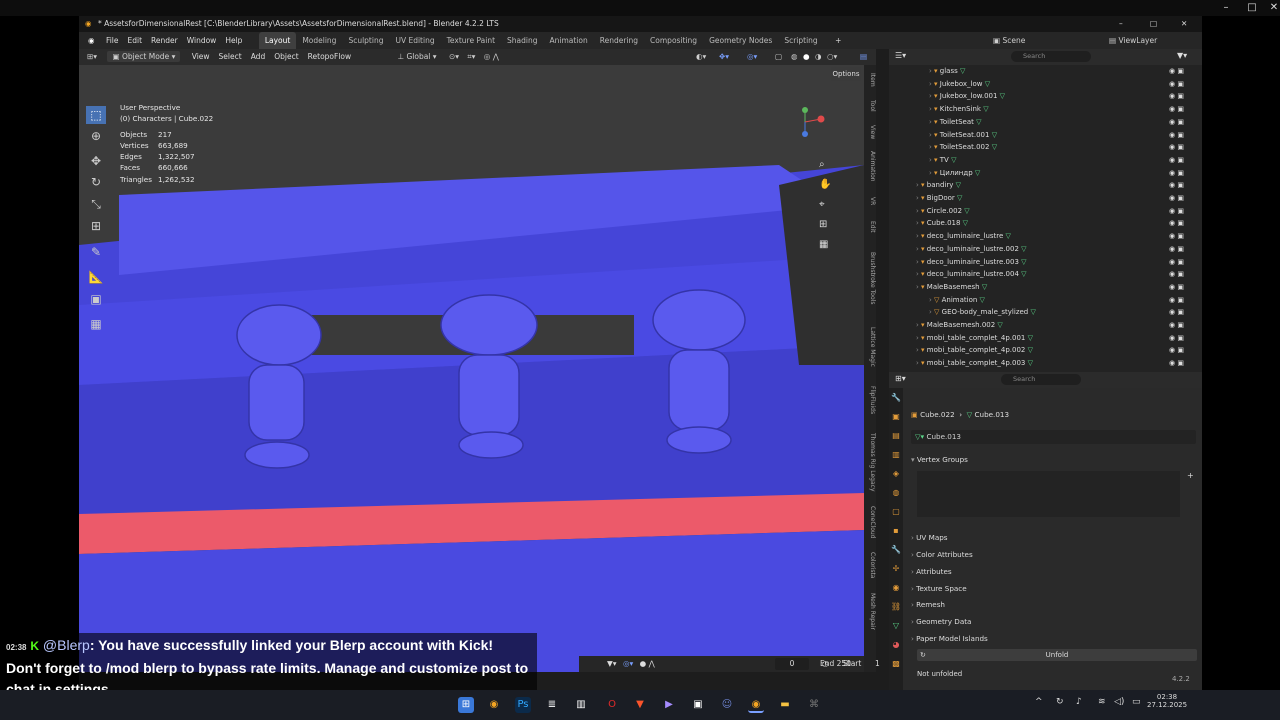 The image size is (1280, 720). I want to click on navigation-gizmo, so click(810, 122).